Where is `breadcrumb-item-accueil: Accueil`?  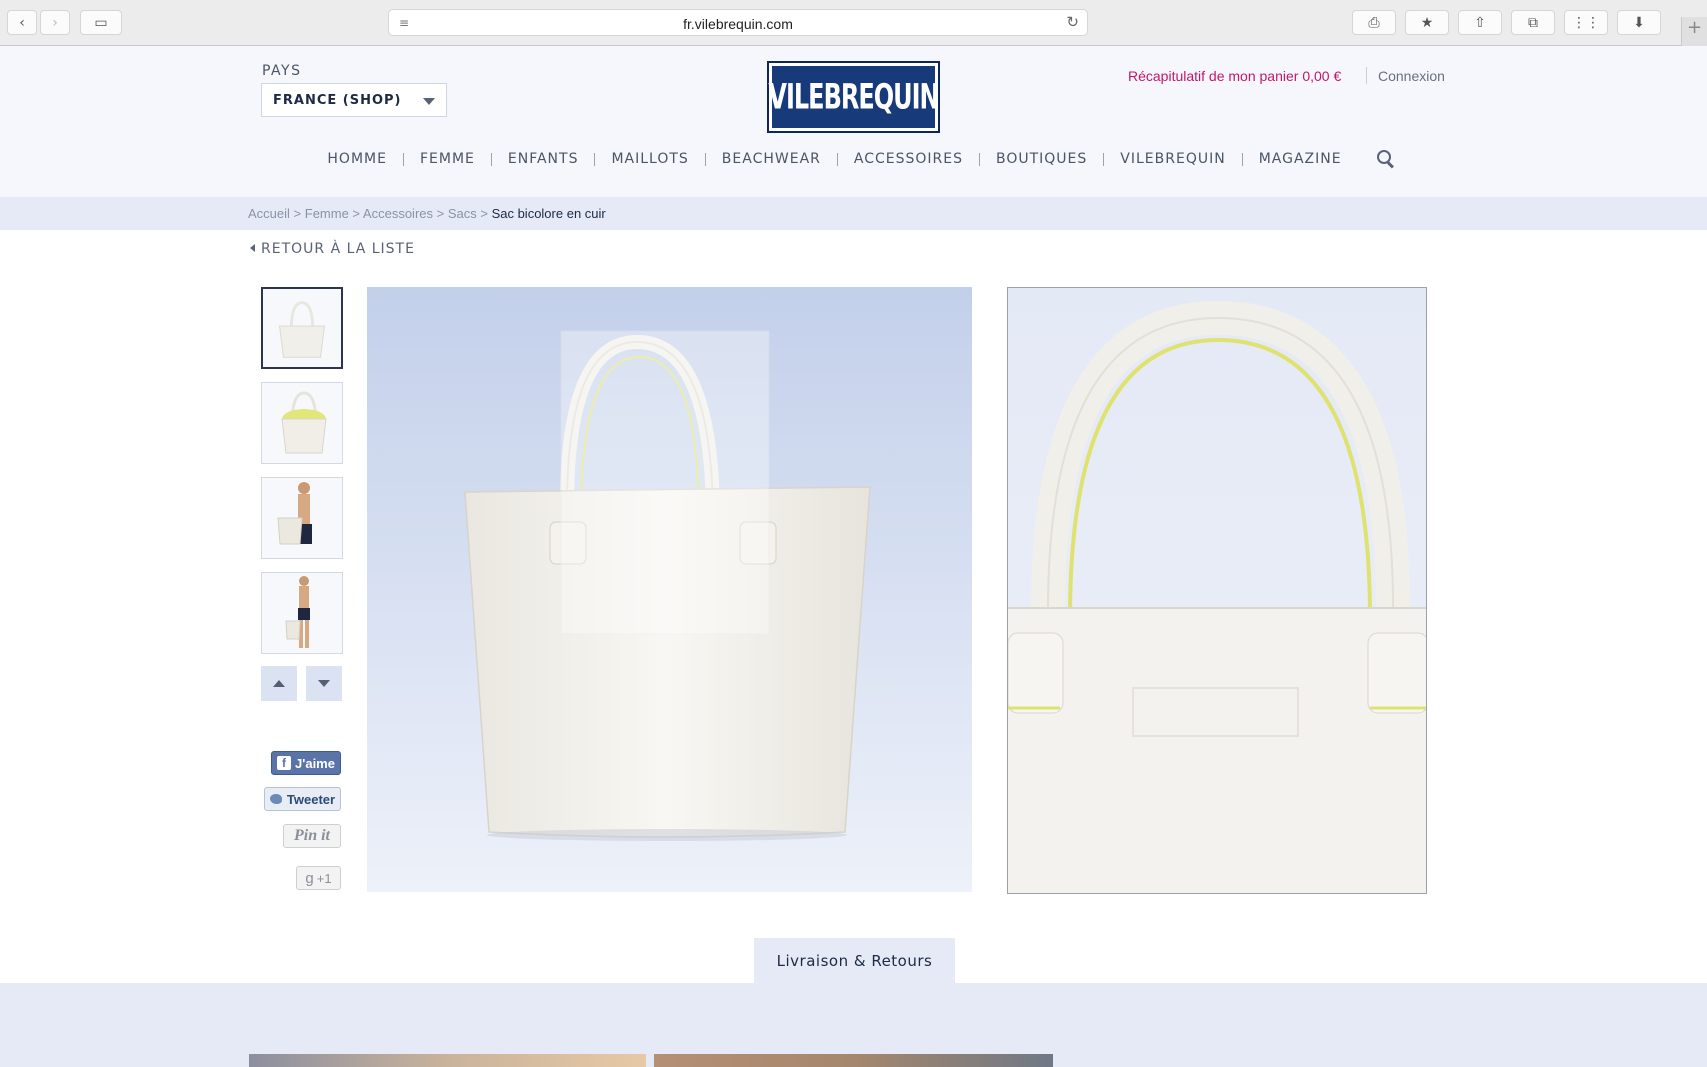 breadcrumb-item-accueil: Accueil is located at coordinates (269, 213).